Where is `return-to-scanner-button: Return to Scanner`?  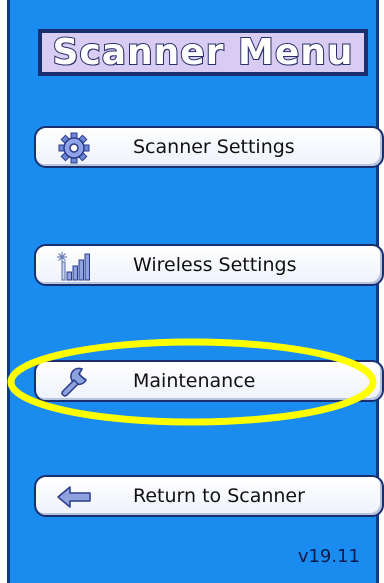
return-to-scanner-button: Return to Scanner is located at coordinates (209, 496).